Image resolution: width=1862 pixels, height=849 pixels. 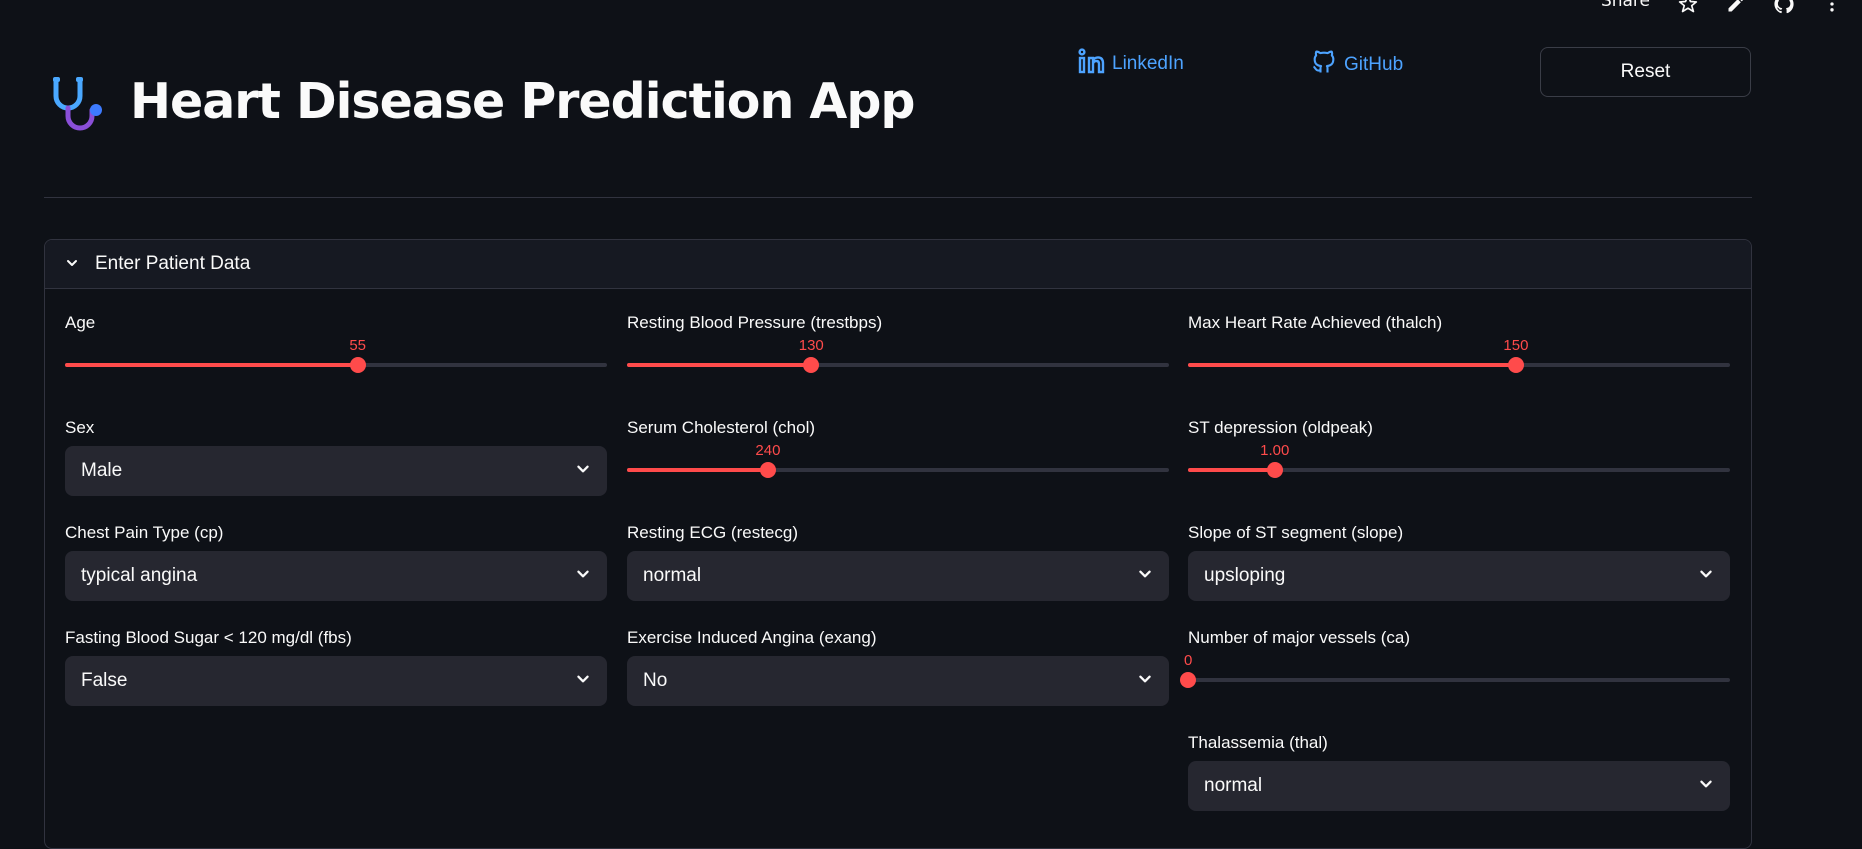 What do you see at coordinates (336, 471) in the screenshot?
I see `sex-select: Male` at bounding box center [336, 471].